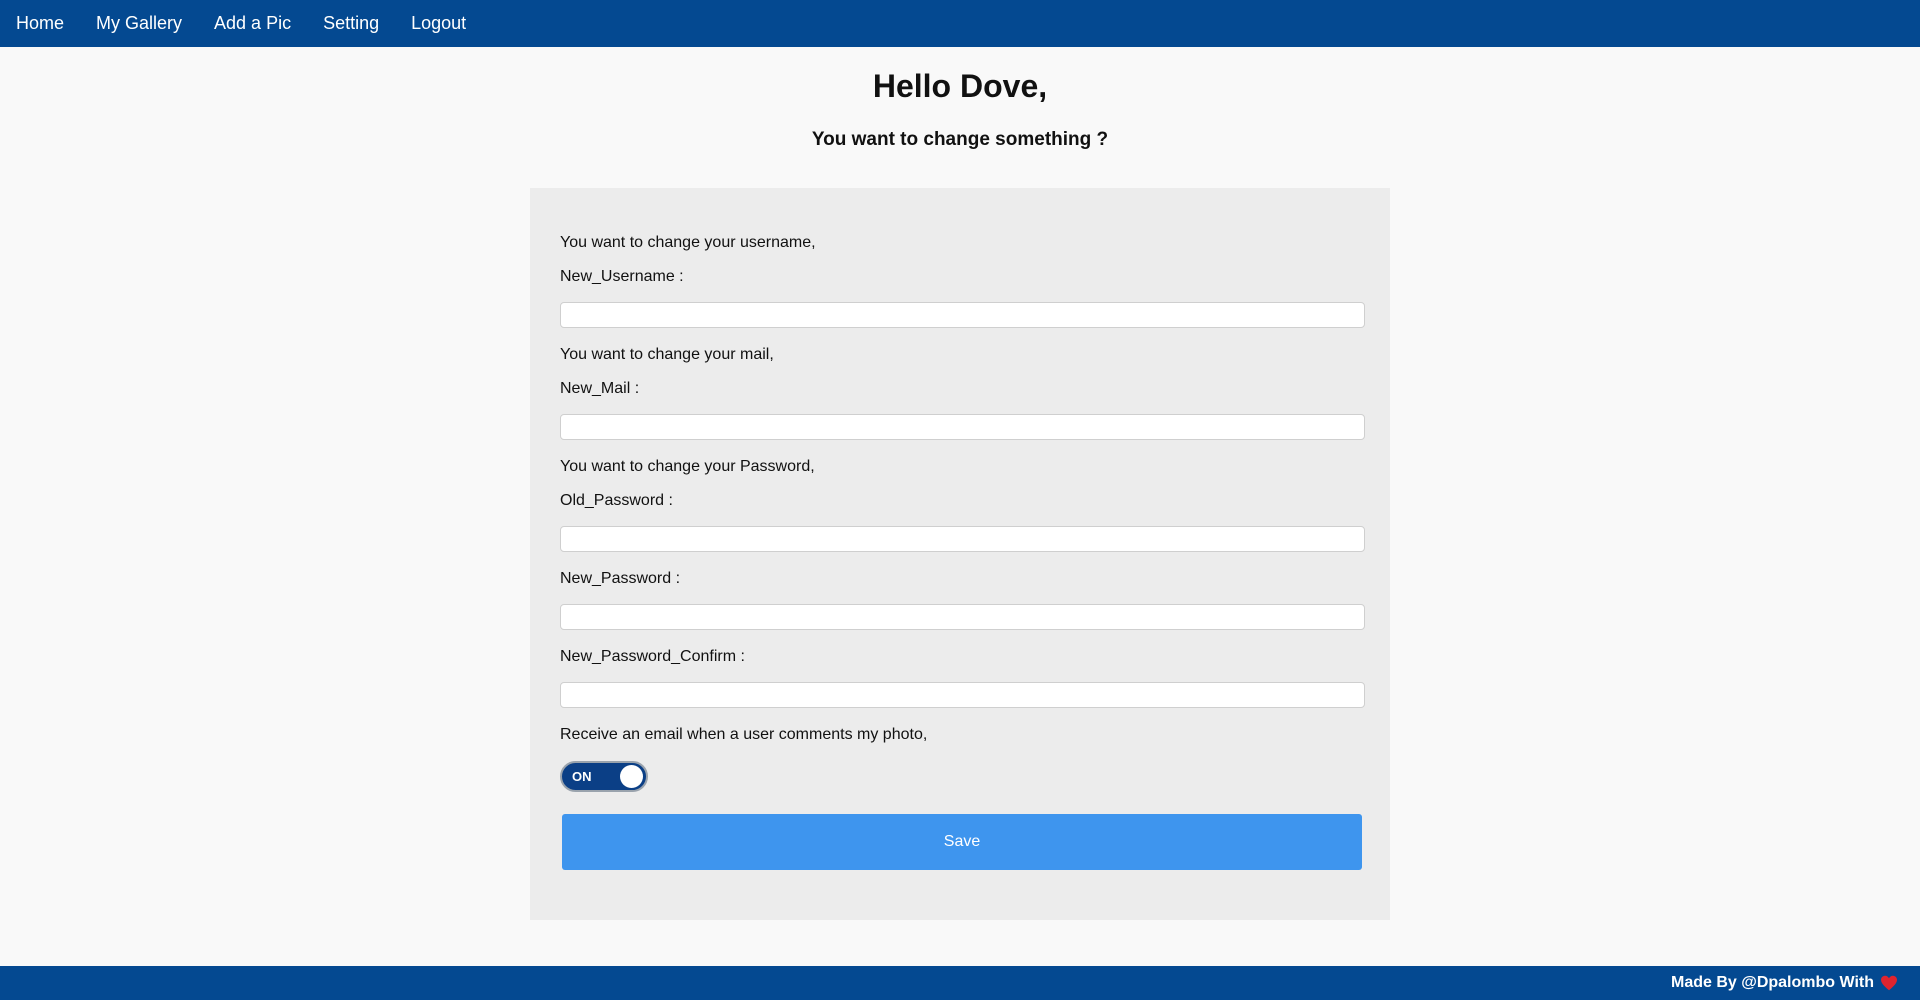 The image size is (1920, 1000). Describe the element at coordinates (616, 500) in the screenshot. I see `old-password-label: Old_Password :` at that location.